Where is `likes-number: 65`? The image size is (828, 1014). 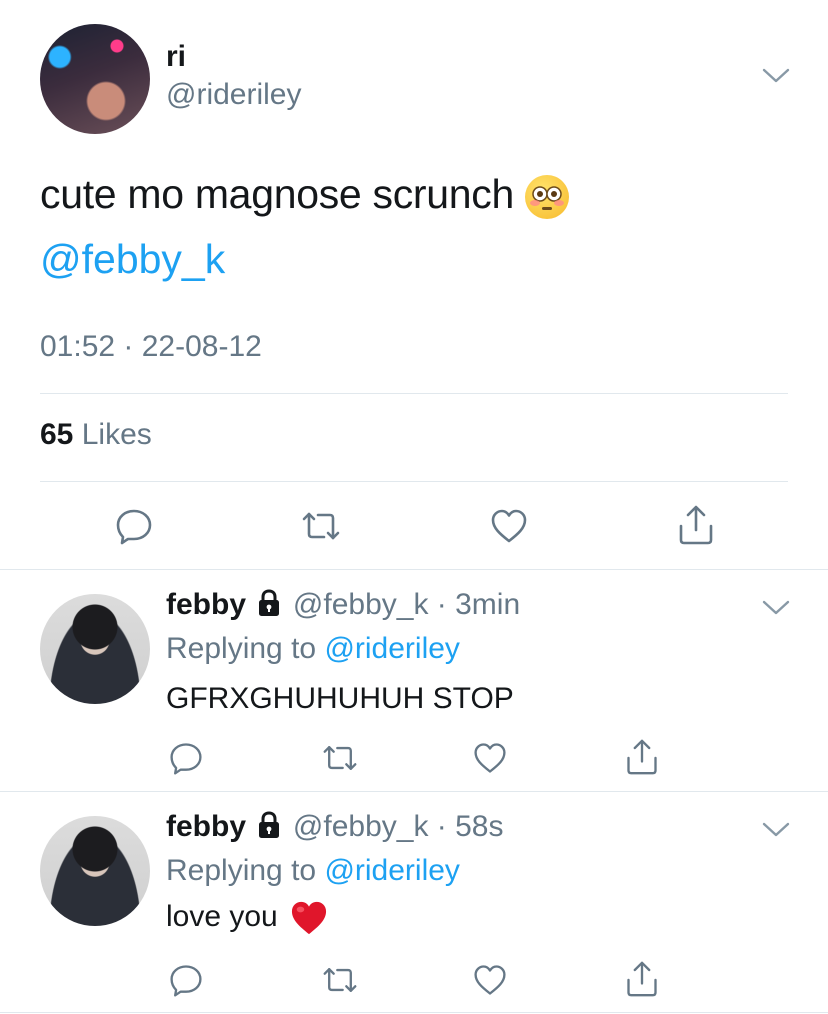 likes-number: 65 is located at coordinates (57, 434).